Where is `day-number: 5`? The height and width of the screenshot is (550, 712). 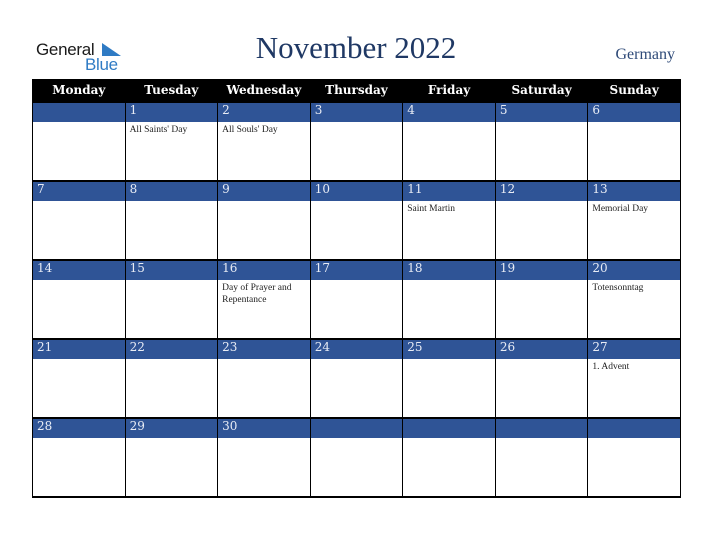
day-number: 5 is located at coordinates (541, 111).